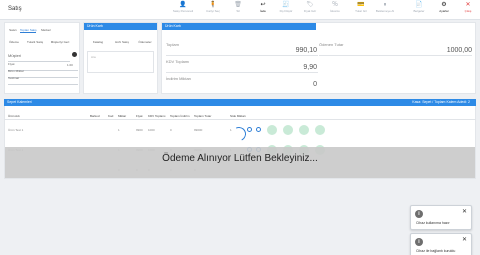 This screenshot has height=255, width=480. I want to click on column-header: Ürün Adı, so click(14, 116).